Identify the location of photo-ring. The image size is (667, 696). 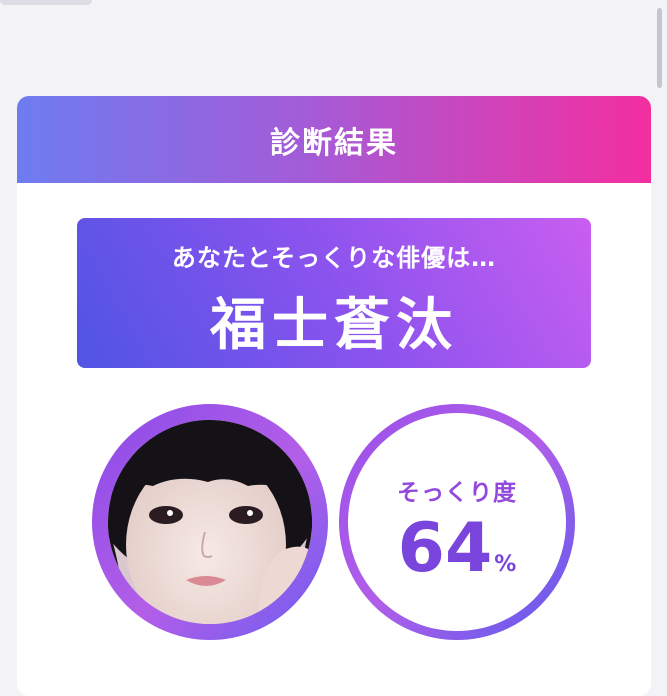
(210, 522).